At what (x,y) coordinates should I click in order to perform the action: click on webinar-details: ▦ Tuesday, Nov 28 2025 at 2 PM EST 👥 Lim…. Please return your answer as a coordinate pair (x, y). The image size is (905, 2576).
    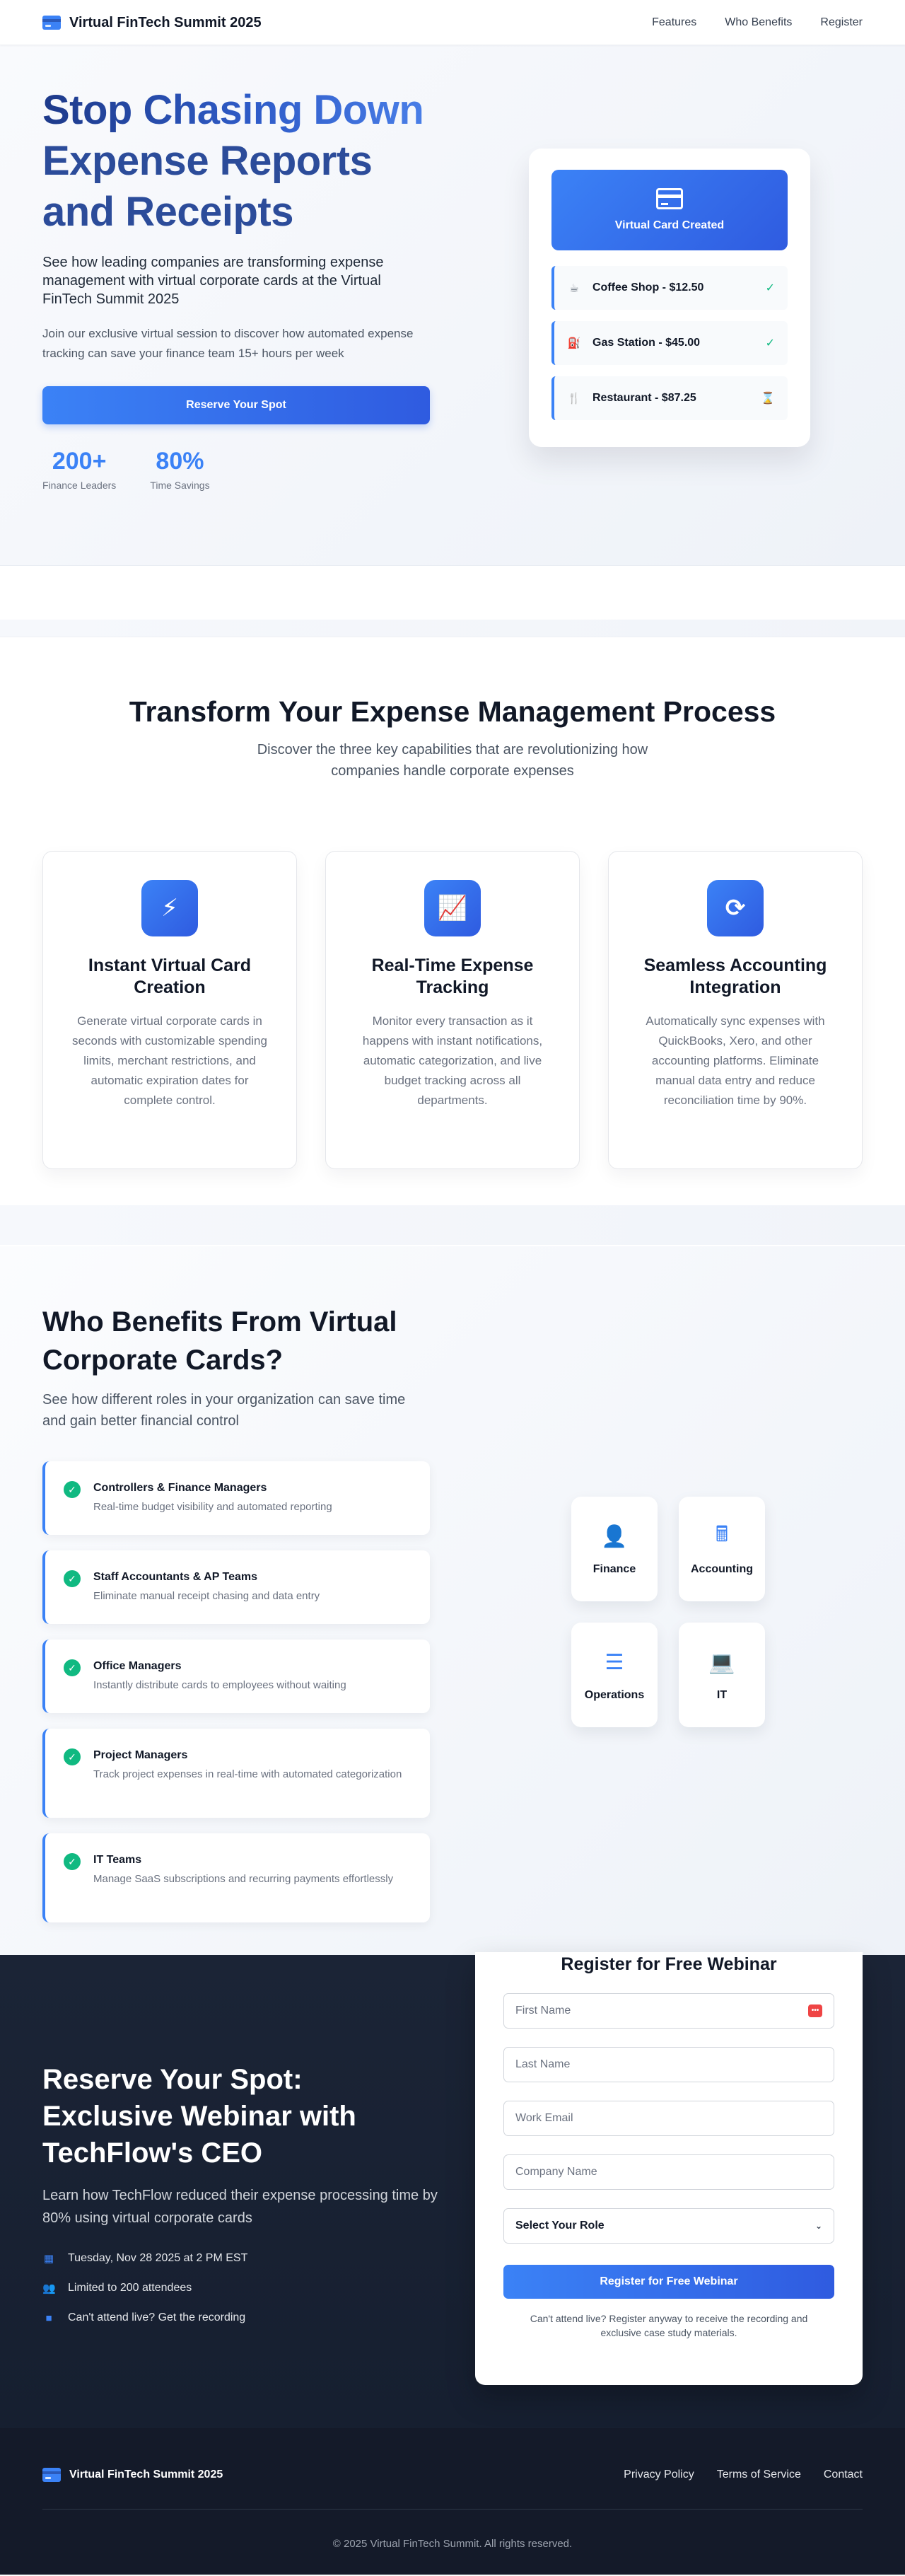
    Looking at the image, I should click on (240, 2288).